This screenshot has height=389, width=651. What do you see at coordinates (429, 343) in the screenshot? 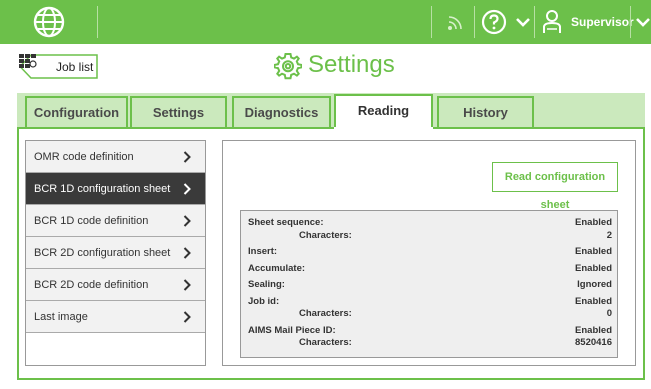
I see `summary-row: Characters: 8520416` at bounding box center [429, 343].